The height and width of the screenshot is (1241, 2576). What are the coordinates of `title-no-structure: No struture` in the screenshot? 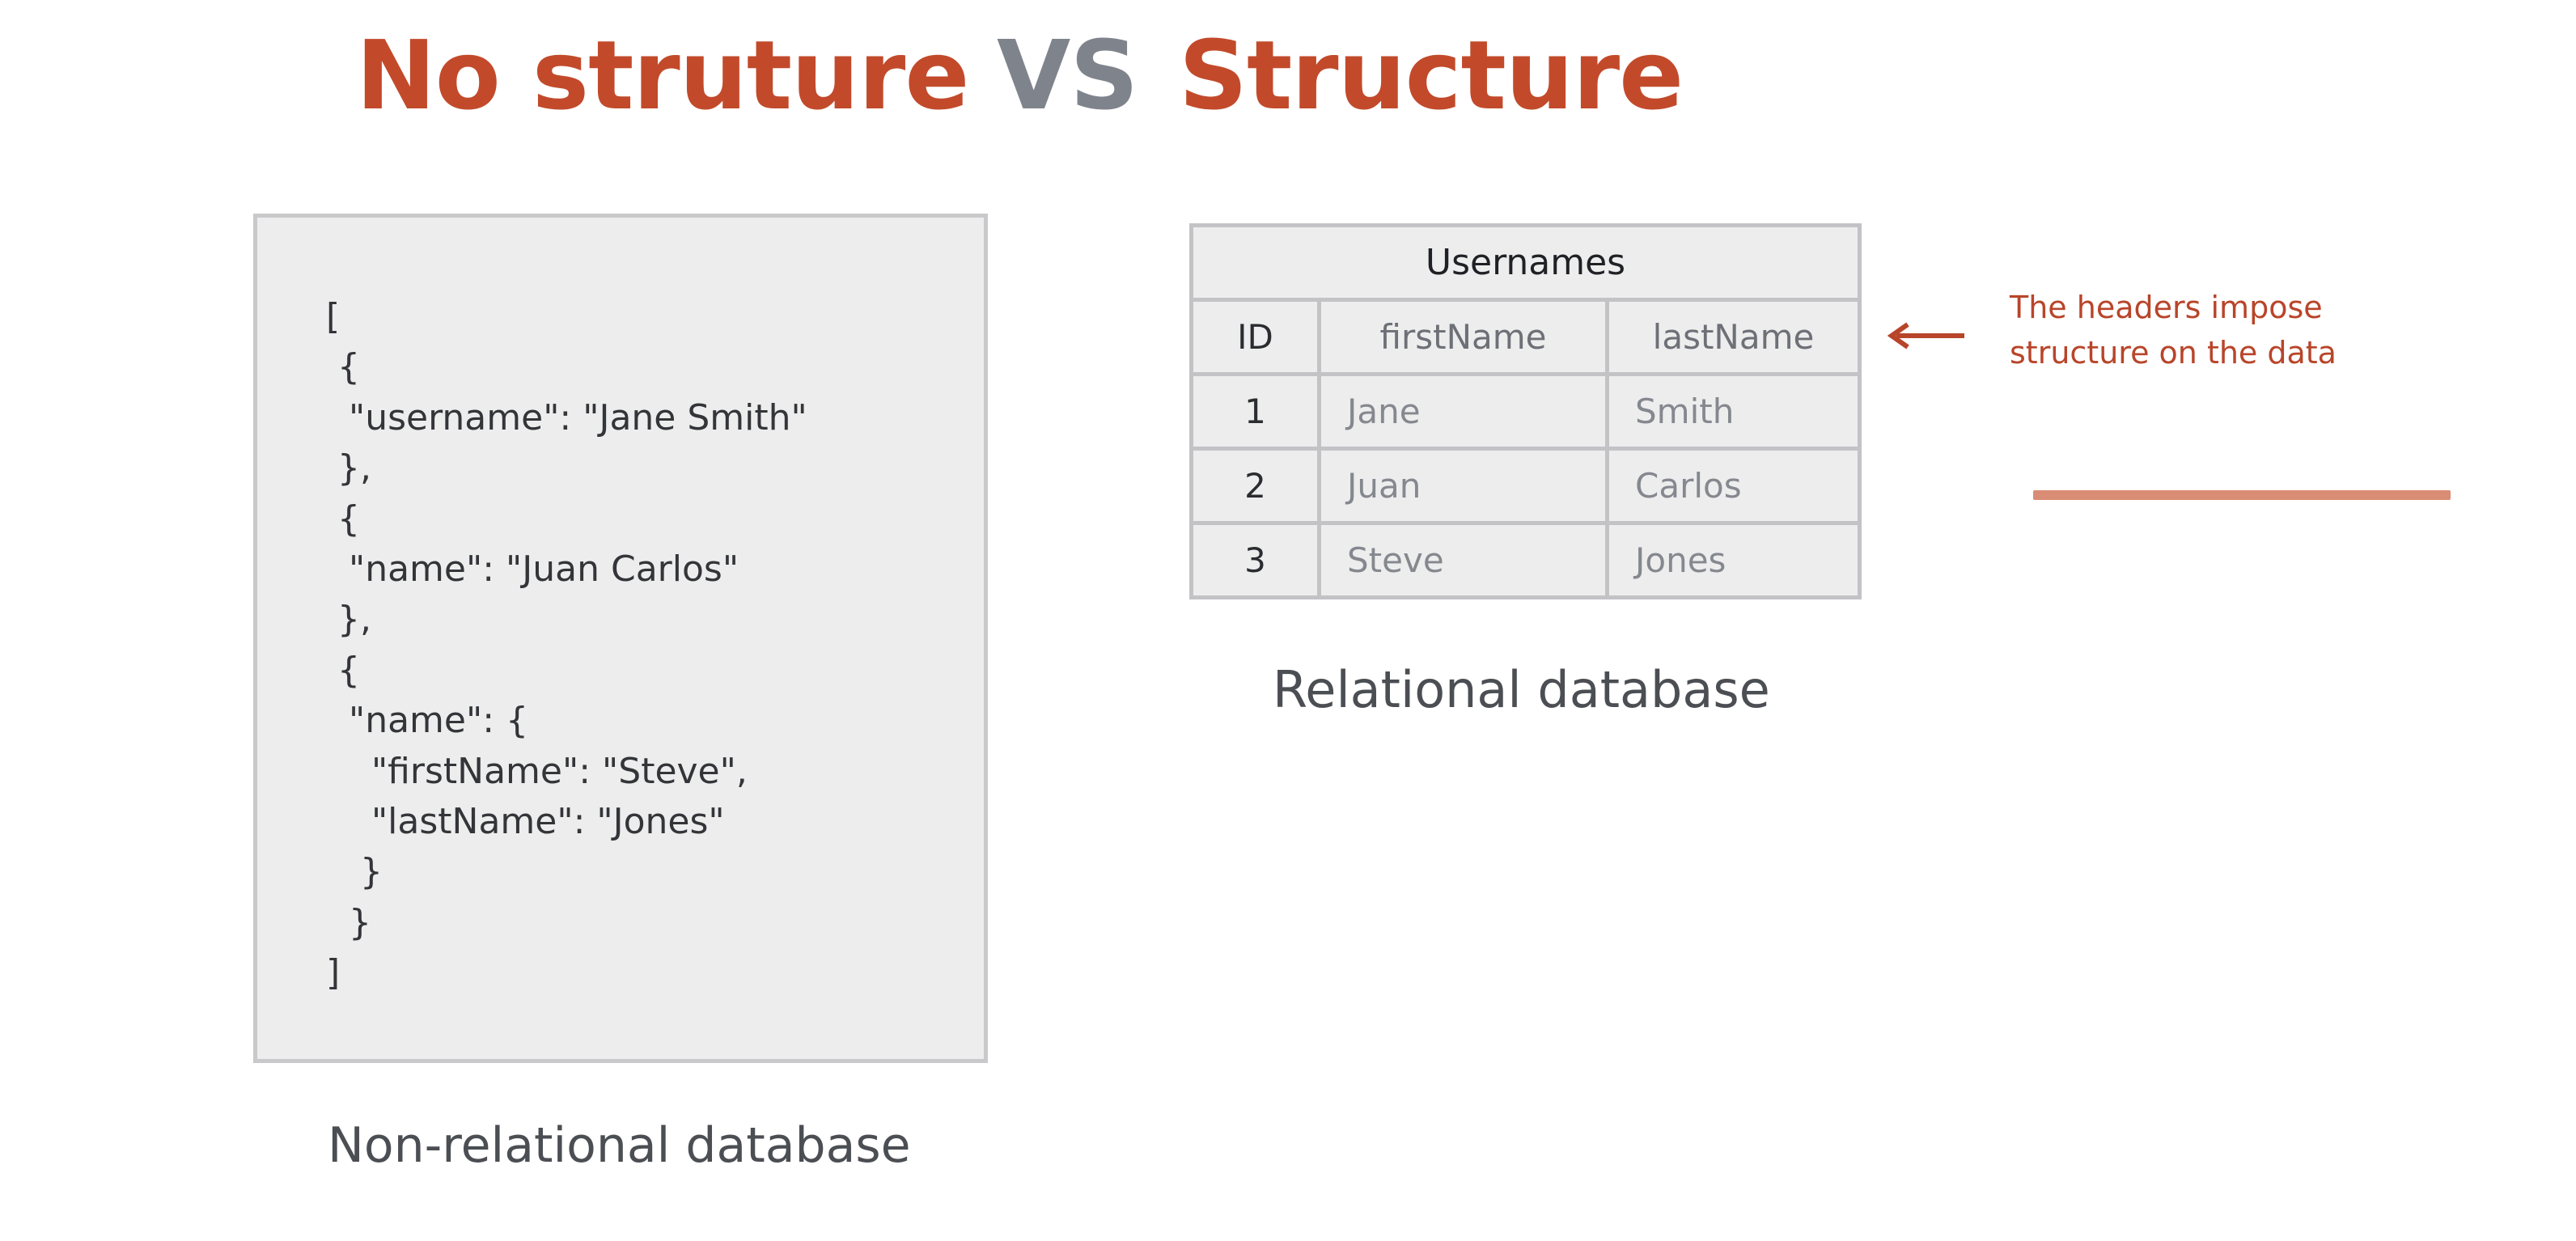 It's located at (662, 75).